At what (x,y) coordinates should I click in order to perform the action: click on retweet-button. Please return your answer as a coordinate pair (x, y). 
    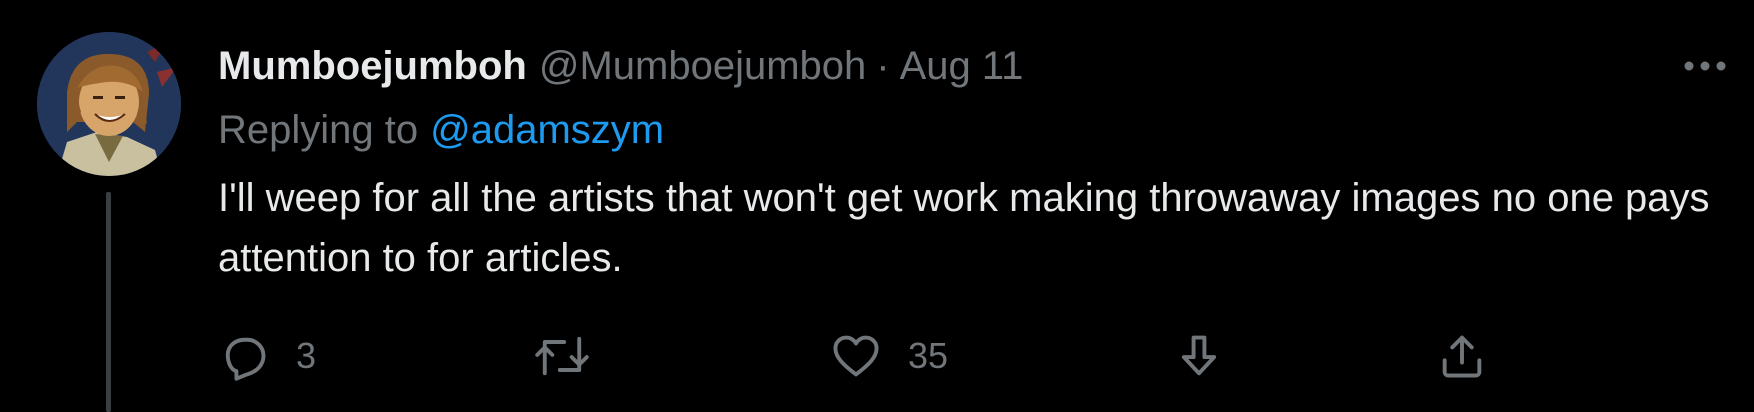
    Looking at the image, I should click on (575, 356).